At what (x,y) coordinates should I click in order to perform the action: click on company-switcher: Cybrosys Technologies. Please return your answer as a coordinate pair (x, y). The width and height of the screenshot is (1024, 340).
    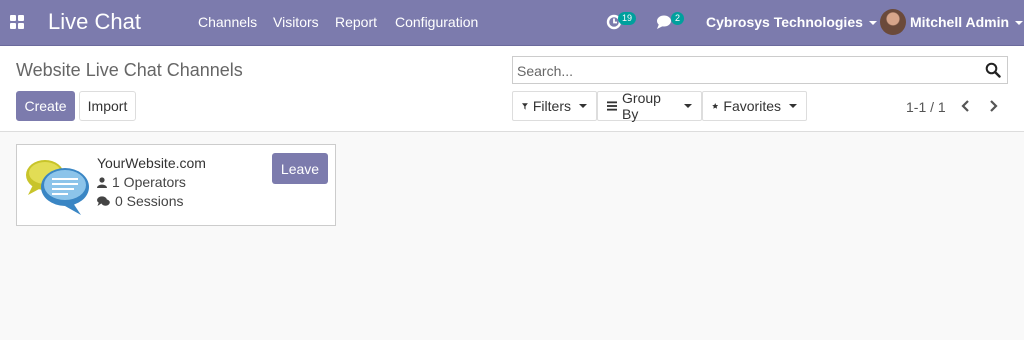
    Looking at the image, I should click on (791, 22).